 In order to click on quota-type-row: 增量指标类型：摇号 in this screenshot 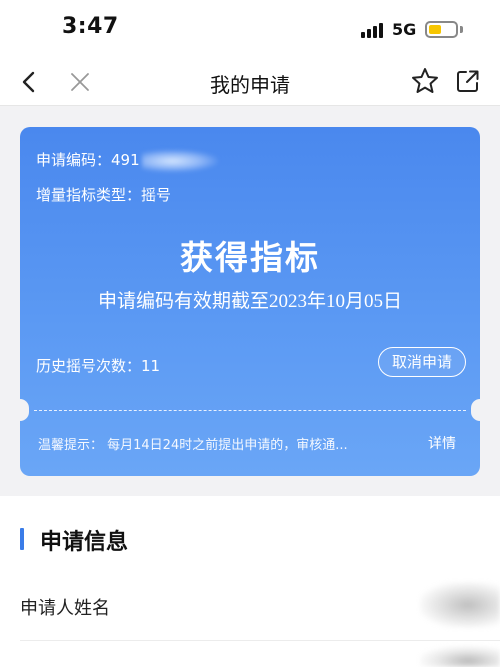, I will do `click(103, 194)`.